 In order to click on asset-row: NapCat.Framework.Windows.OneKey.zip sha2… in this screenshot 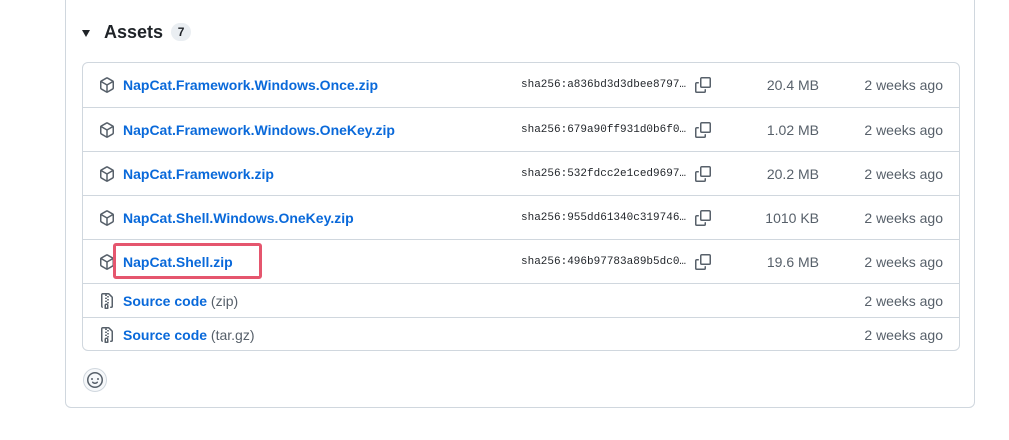, I will do `click(521, 129)`.